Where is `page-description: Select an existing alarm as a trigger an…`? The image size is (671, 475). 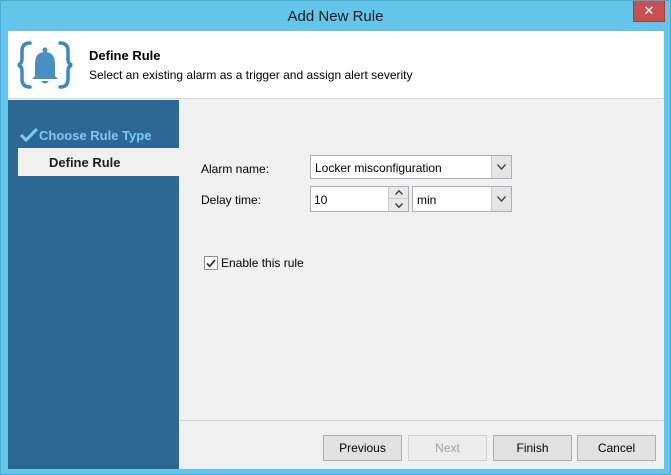 page-description: Select an existing alarm as a trigger an… is located at coordinates (251, 75).